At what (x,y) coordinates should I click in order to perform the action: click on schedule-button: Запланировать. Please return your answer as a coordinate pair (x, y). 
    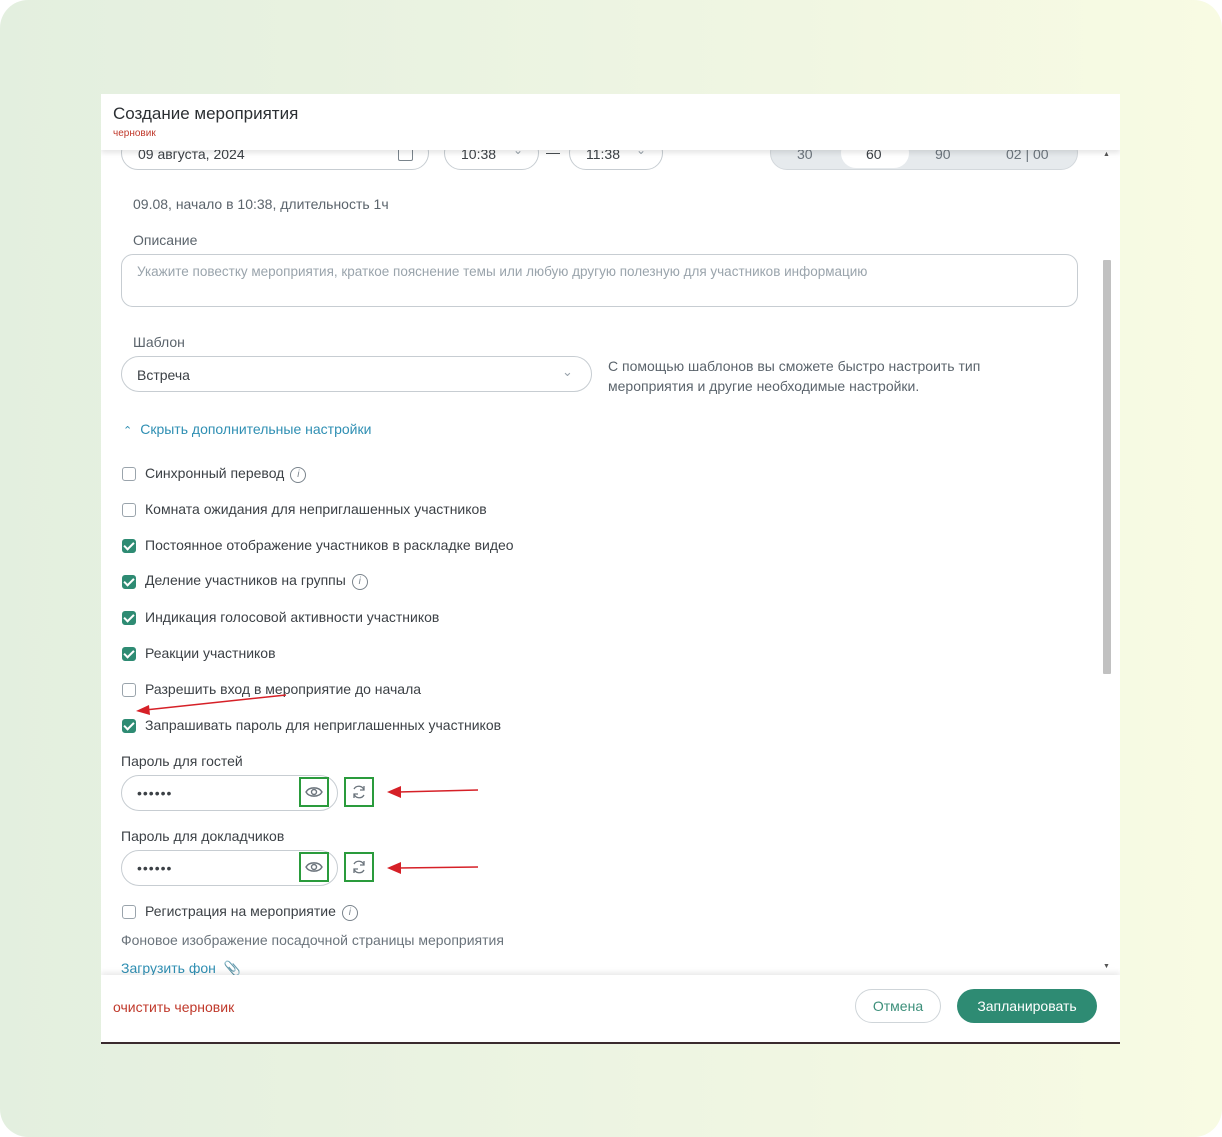
    Looking at the image, I should click on (1027, 1006).